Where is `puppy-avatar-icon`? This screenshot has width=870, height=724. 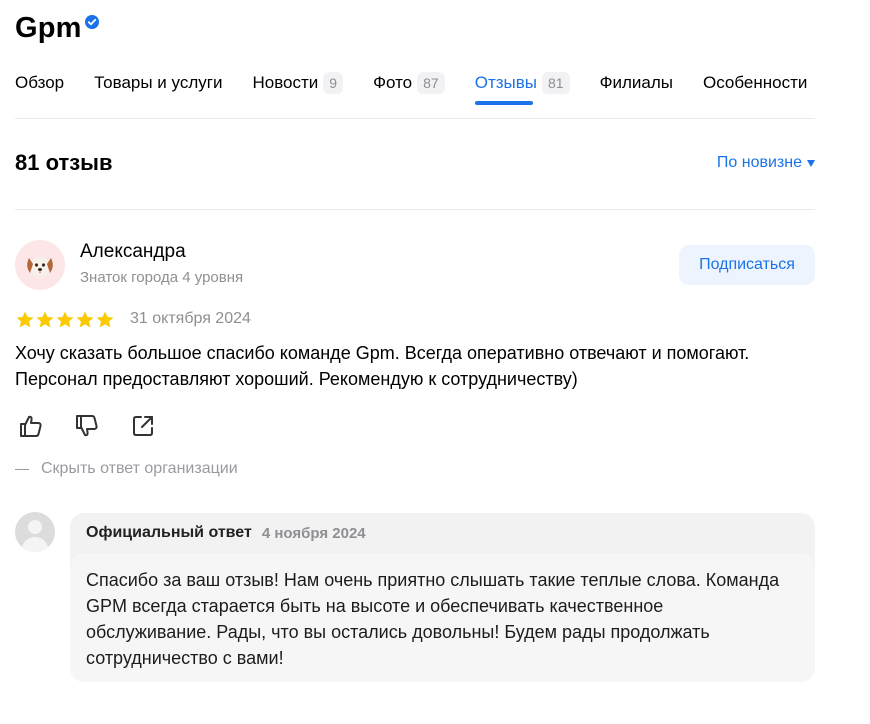 puppy-avatar-icon is located at coordinates (40, 267).